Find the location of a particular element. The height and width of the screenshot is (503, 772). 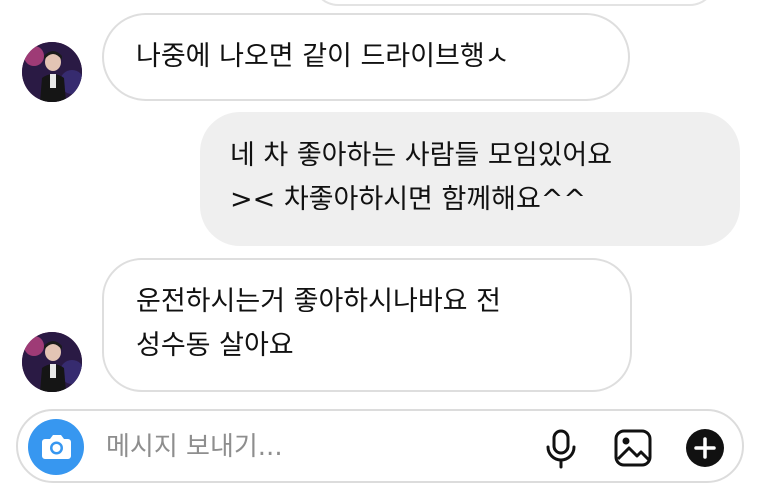

previous-message-bubble-edge is located at coordinates (514, 3).